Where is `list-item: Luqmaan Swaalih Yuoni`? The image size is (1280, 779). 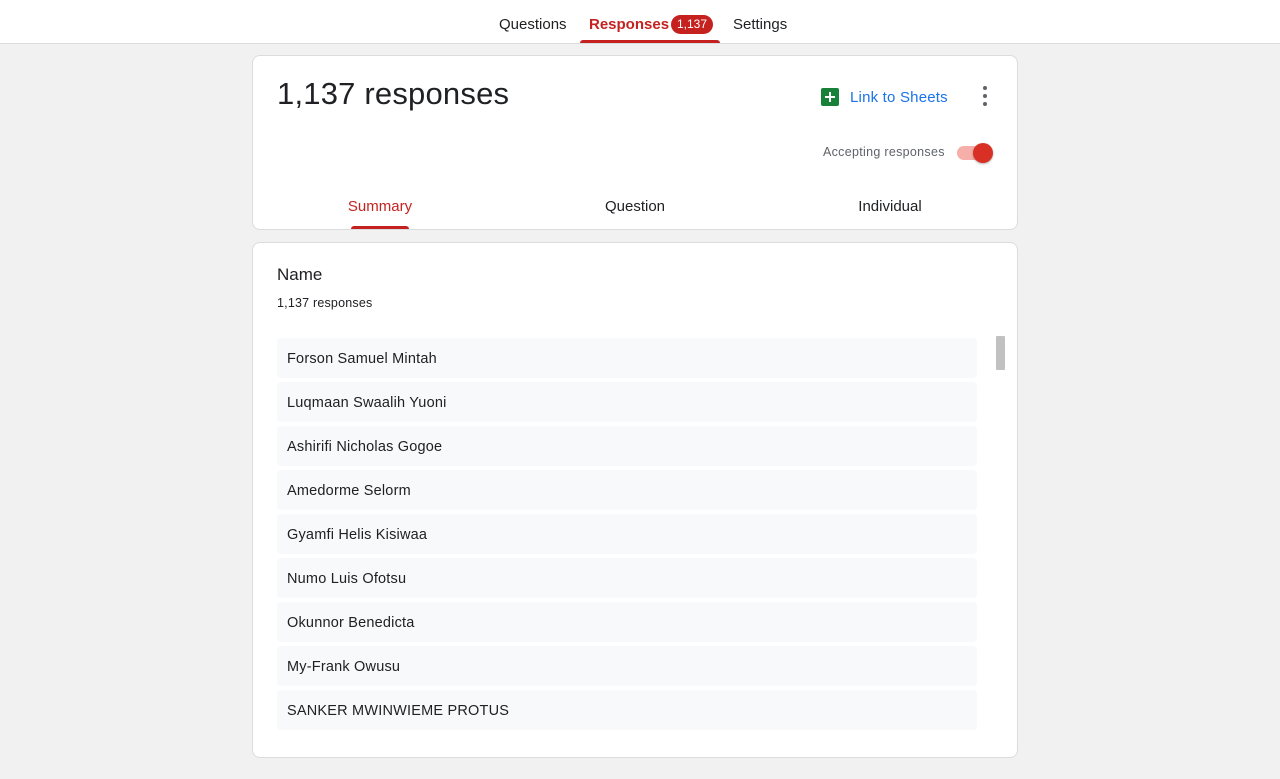 list-item: Luqmaan Swaalih Yuoni is located at coordinates (627, 402).